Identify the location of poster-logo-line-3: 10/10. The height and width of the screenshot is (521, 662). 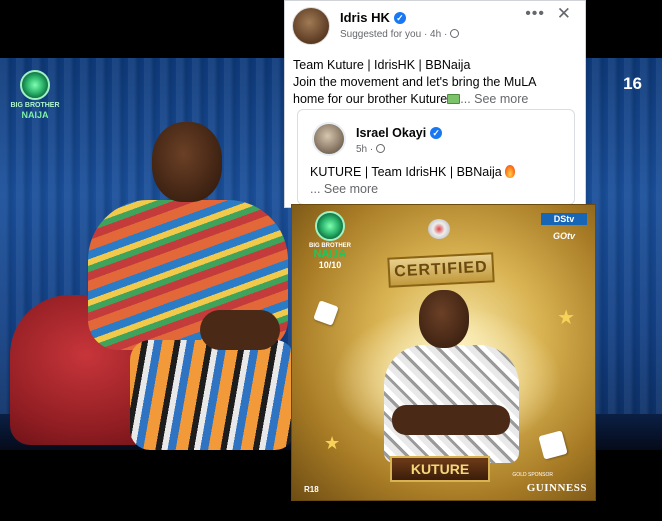
(330, 265).